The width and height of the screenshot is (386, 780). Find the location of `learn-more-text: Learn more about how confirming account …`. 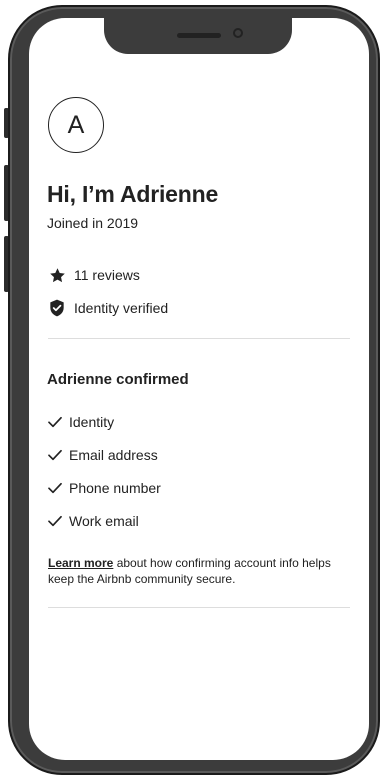

learn-more-text: Learn more about how confirming account … is located at coordinates (198, 571).